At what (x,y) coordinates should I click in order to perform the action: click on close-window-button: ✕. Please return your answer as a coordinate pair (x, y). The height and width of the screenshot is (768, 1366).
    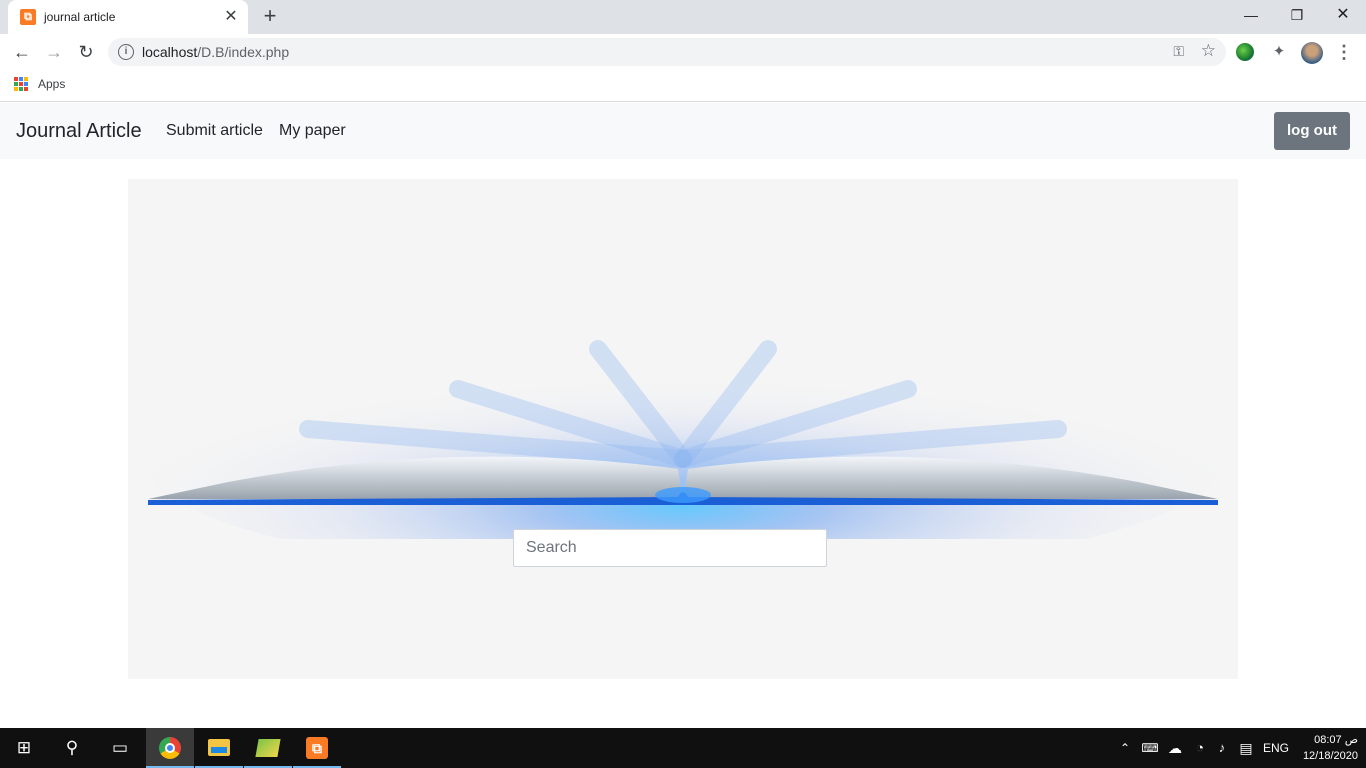
    Looking at the image, I should click on (1343, 15).